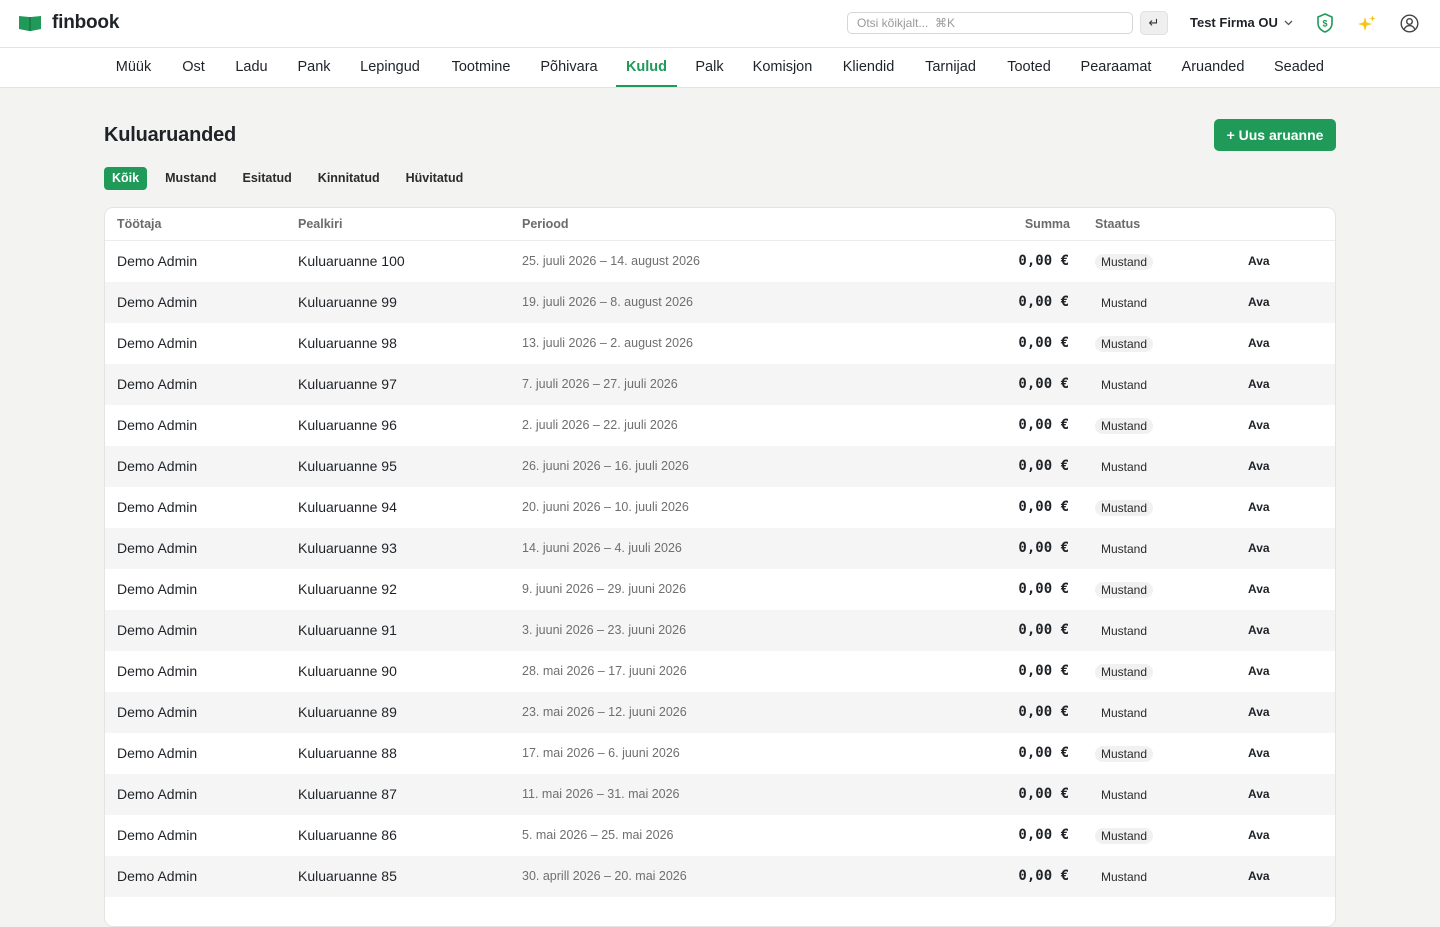 This screenshot has height=927, width=1440. What do you see at coordinates (190, 178) in the screenshot?
I see `filter-draft: Mustand` at bounding box center [190, 178].